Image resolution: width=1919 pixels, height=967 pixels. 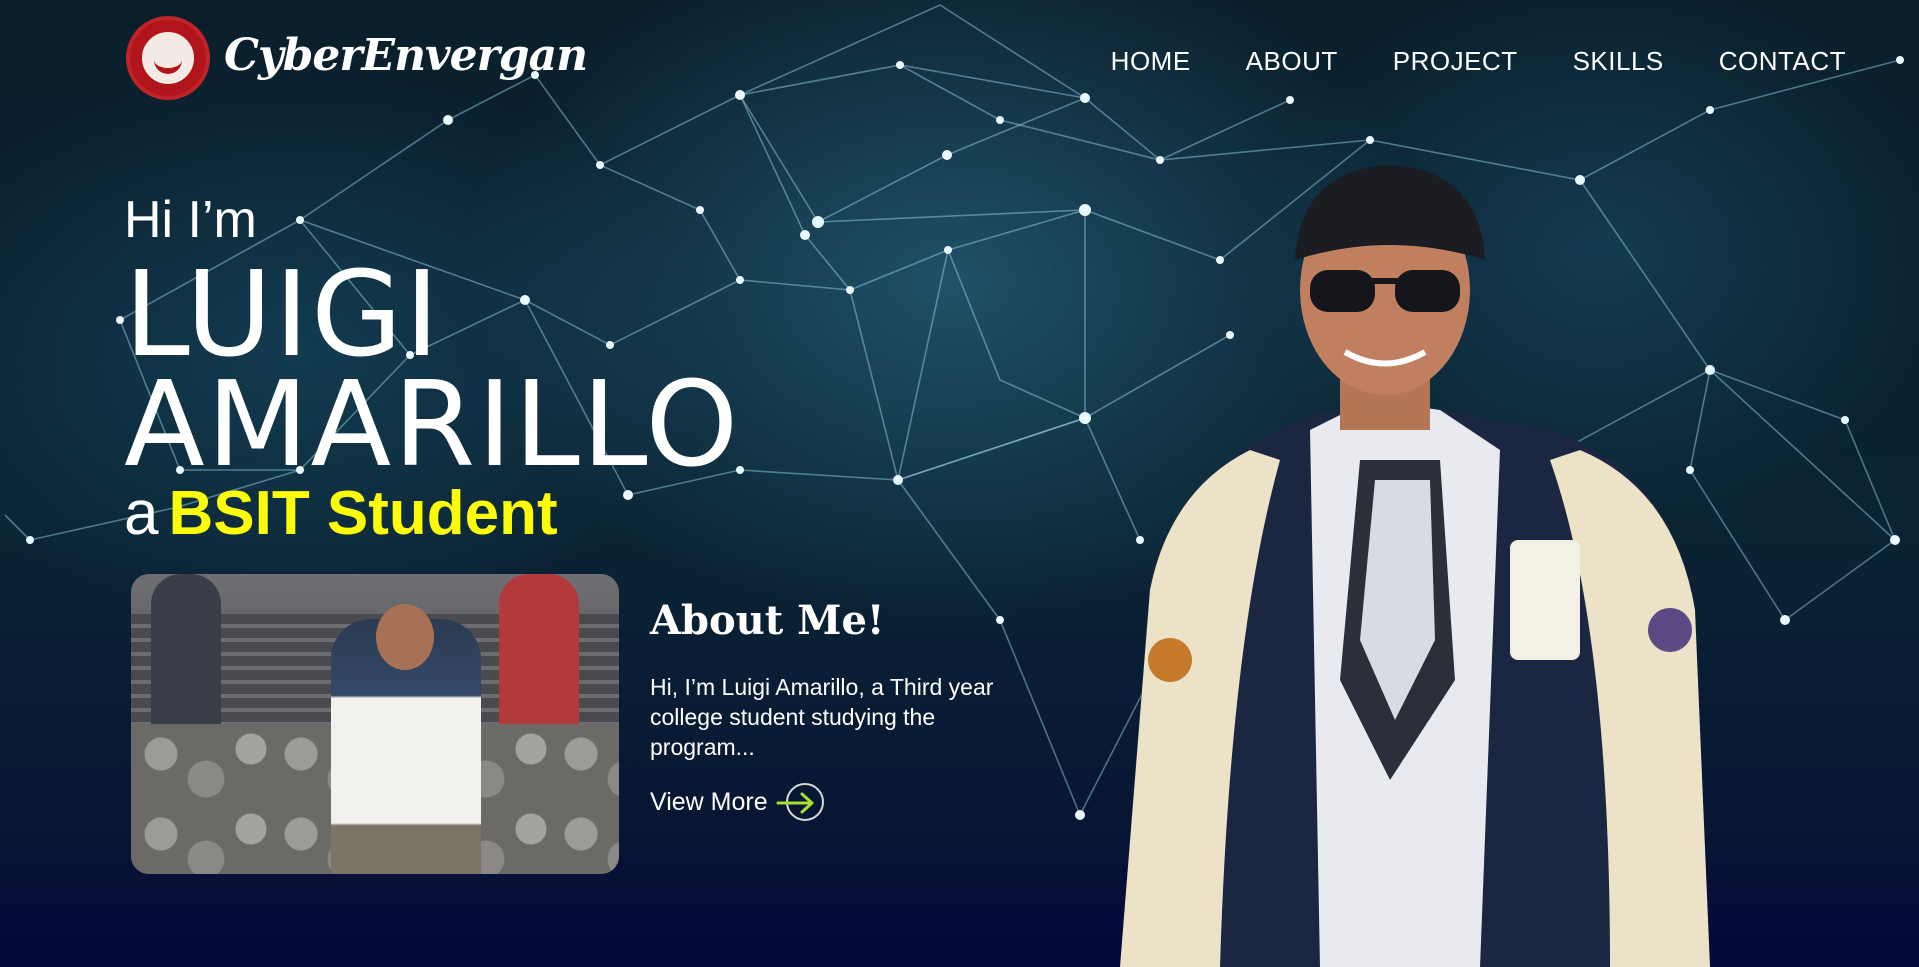 I want to click on about-title: About Me!, so click(x=767, y=620).